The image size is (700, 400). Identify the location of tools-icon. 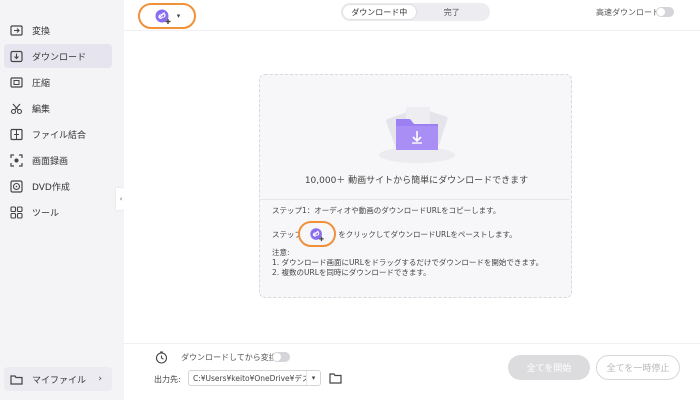
(16, 212).